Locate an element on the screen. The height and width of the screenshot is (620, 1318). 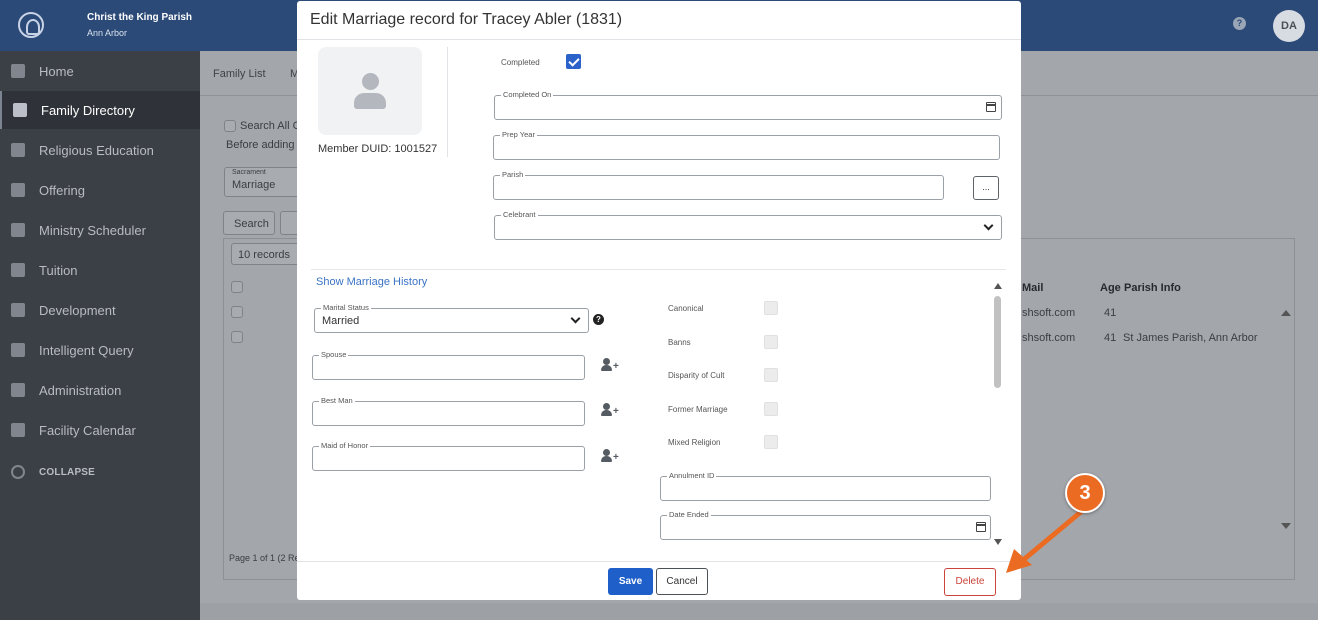
sidebar-item-label: Offering is located at coordinates (62, 190).